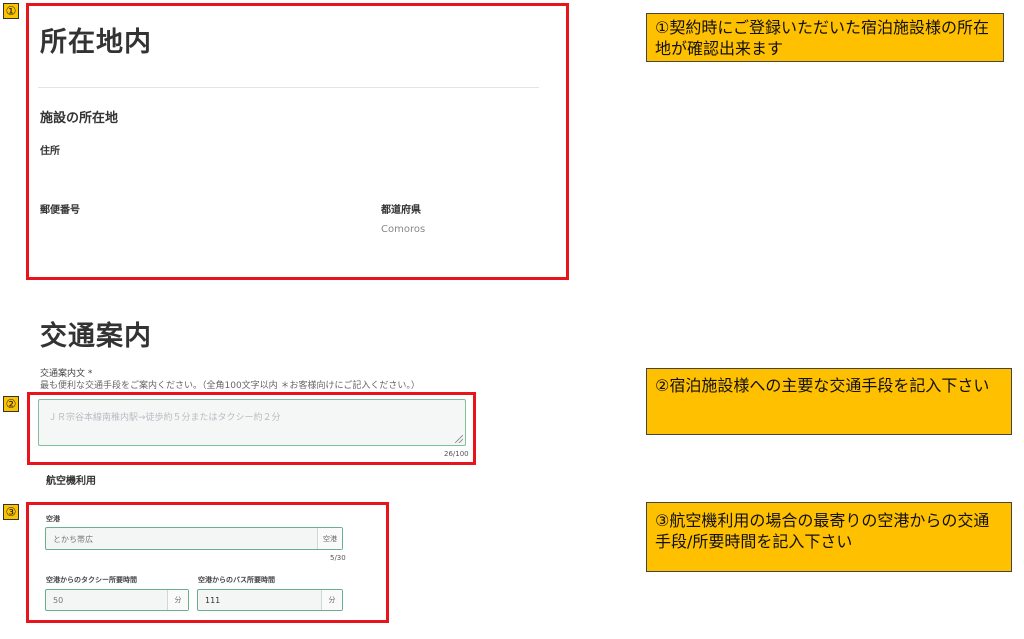 Image resolution: width=1024 pixels, height=639 pixels. What do you see at coordinates (50, 151) in the screenshot?
I see `address-label: 住所` at bounding box center [50, 151].